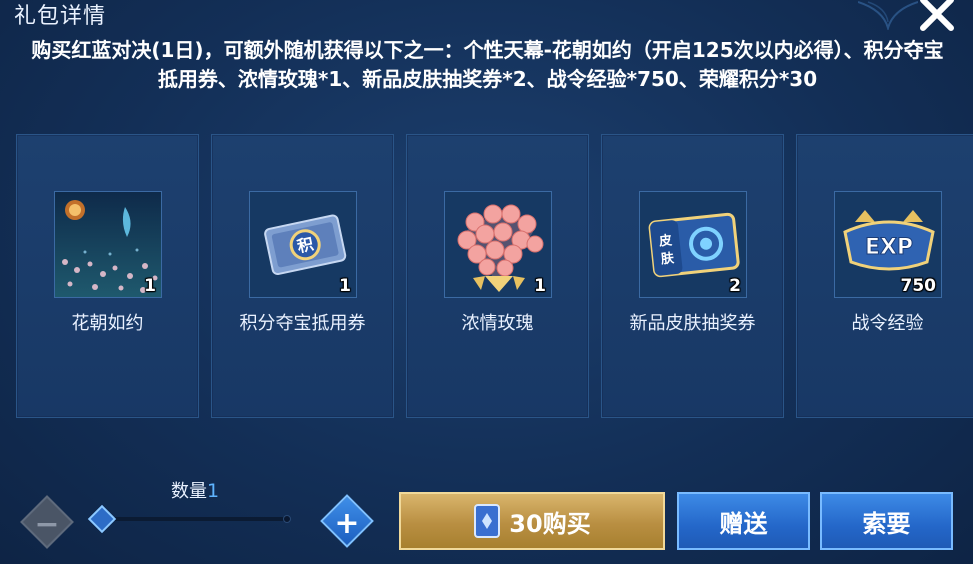 This screenshot has height=564, width=973. I want to click on svg-text: EXP, so click(889, 247).